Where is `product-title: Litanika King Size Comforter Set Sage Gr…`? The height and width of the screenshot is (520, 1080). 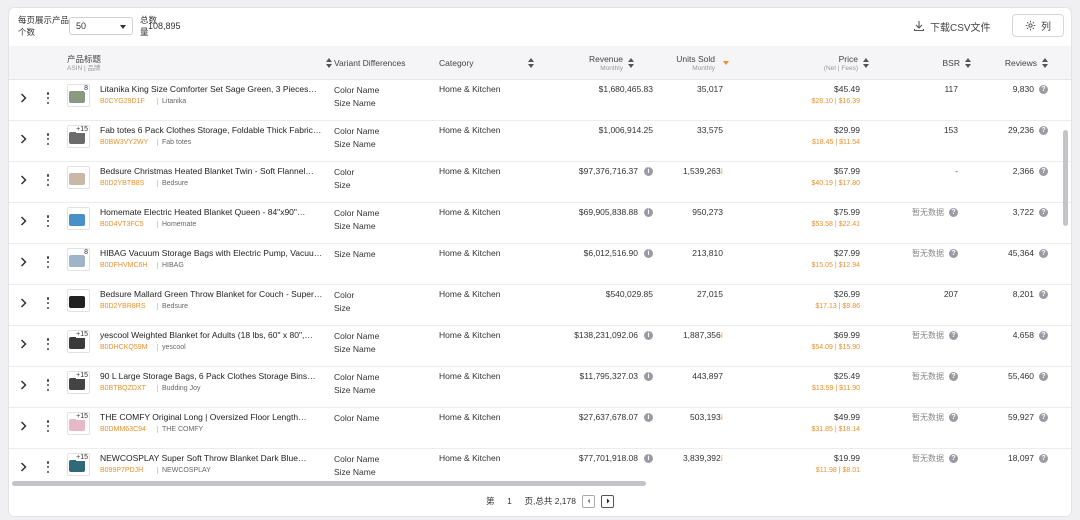
product-title: Litanika King Size Comforter Set Sage Gr… is located at coordinates (212, 89).